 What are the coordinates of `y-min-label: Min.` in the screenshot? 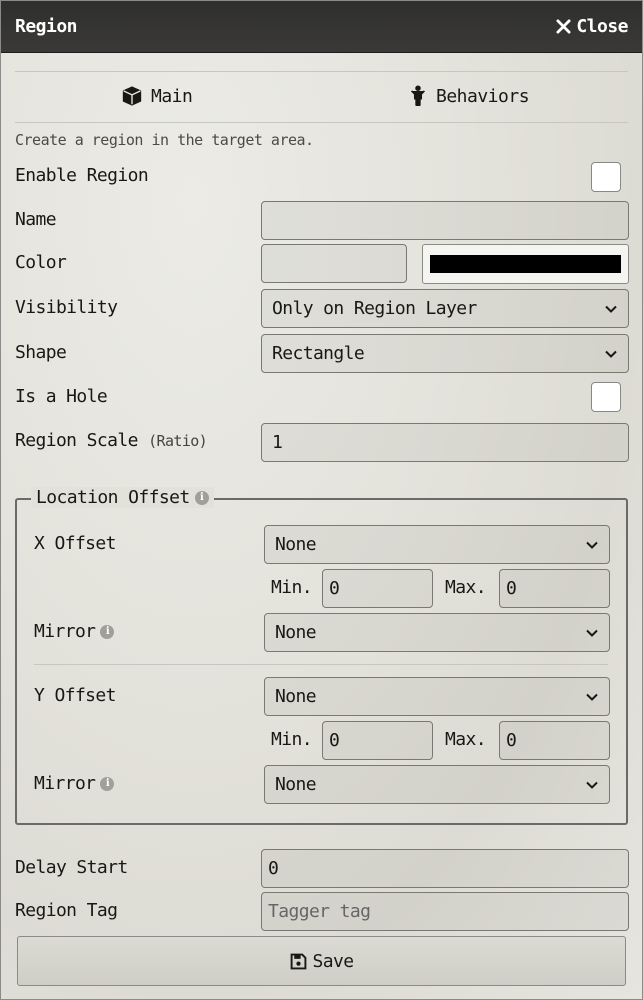 It's located at (292, 739).